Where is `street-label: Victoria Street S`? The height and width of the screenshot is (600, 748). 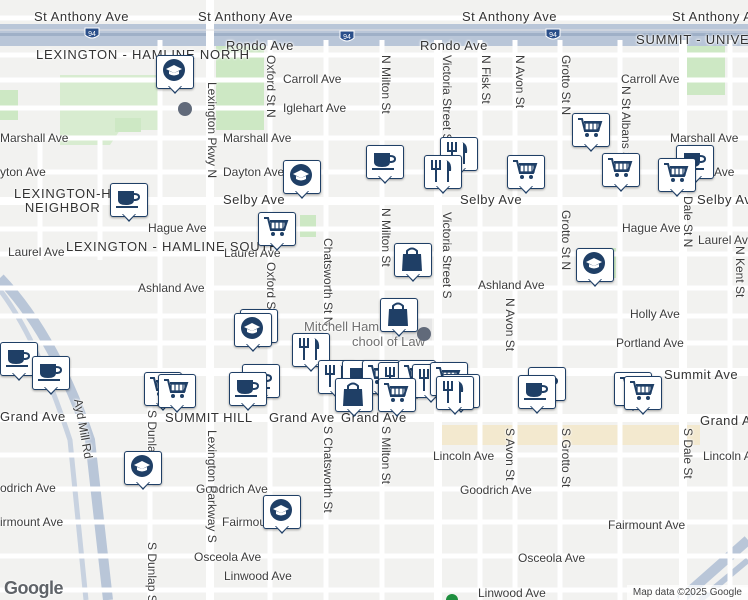 street-label: Victoria Street S is located at coordinates (447, 98).